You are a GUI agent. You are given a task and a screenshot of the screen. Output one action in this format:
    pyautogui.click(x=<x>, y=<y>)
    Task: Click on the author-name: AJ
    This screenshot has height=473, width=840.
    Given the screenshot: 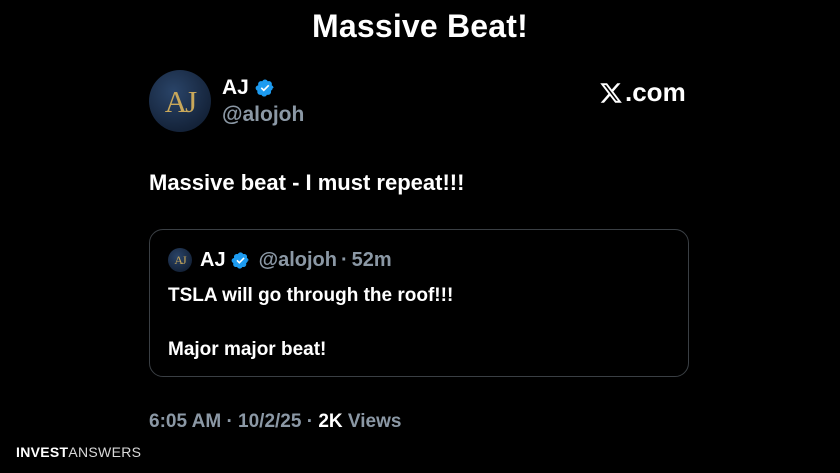 What is the action you would take?
    pyautogui.click(x=235, y=88)
    